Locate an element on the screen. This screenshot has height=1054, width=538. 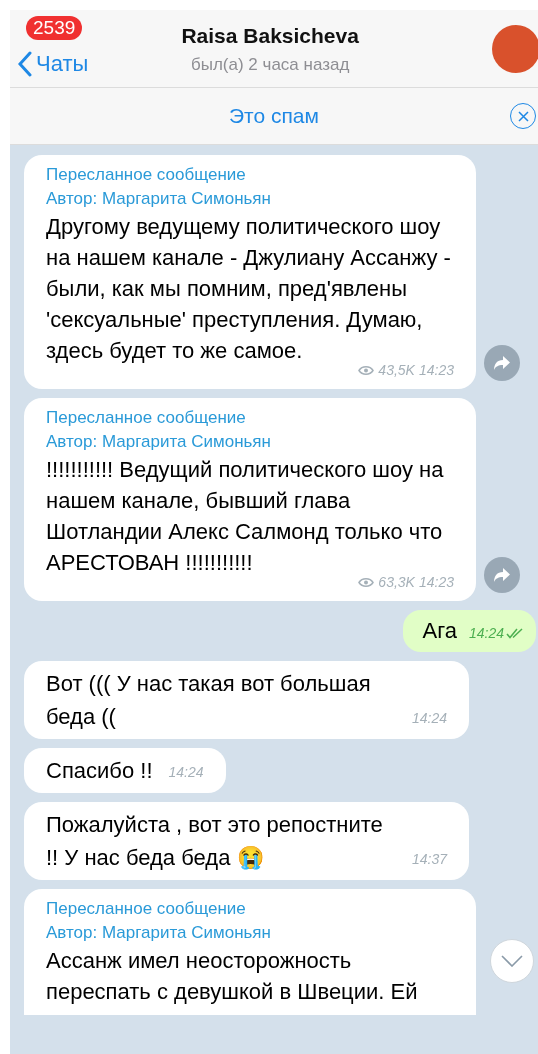
back-button: Чаты is located at coordinates (49, 63).